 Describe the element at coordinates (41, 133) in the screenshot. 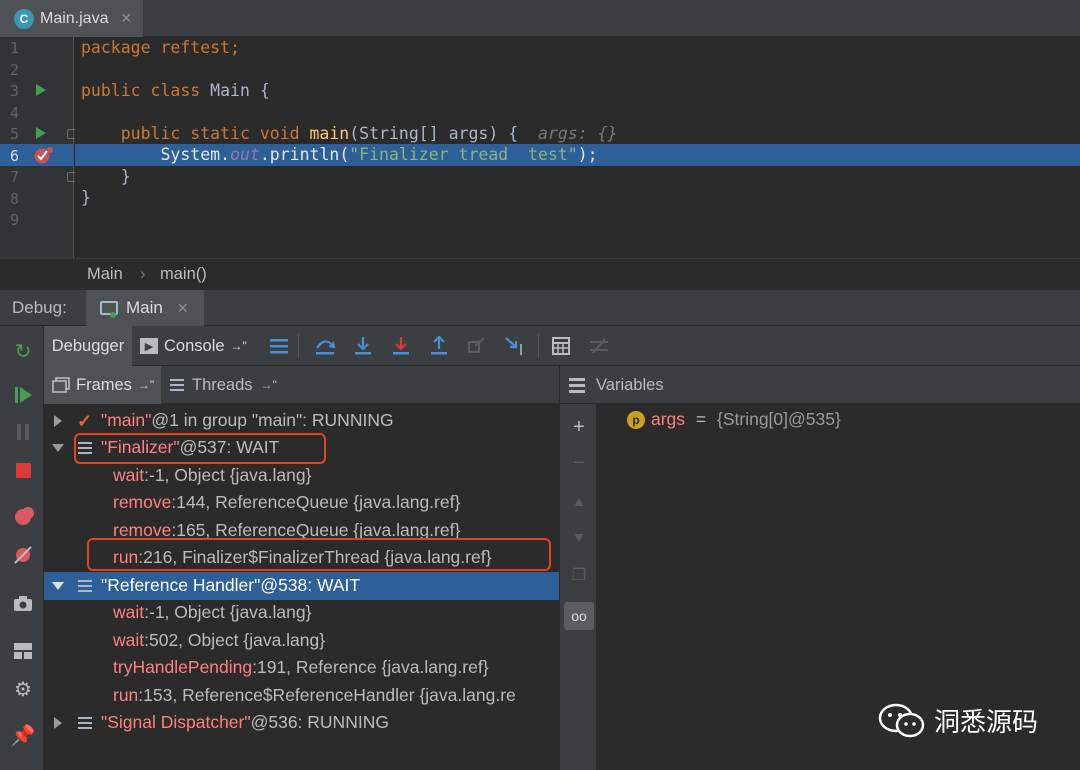

I see `run-main-icon` at that location.